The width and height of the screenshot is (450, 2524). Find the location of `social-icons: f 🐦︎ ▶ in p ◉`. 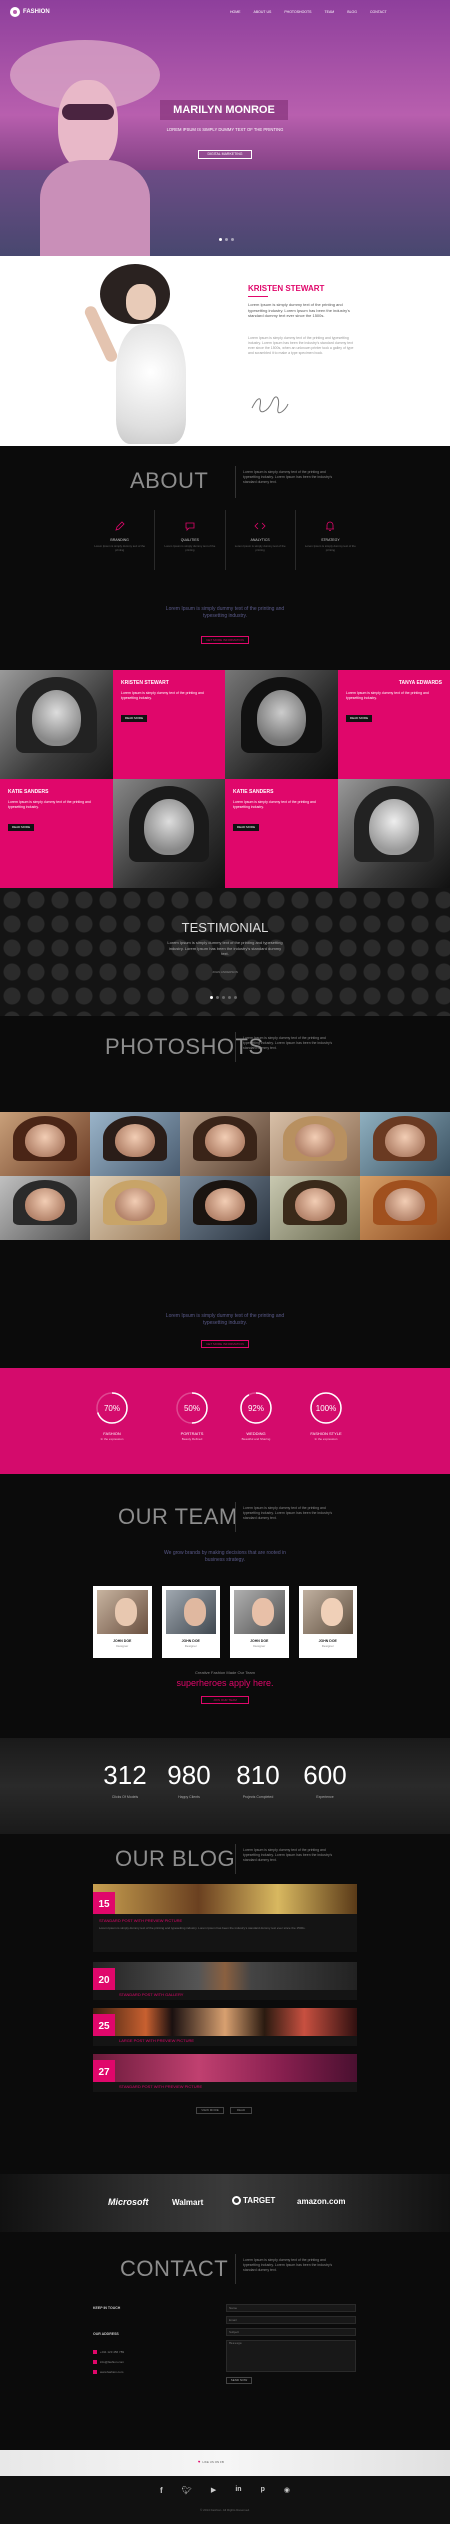

social-icons: f 🐦︎ ▶ in p ◉ is located at coordinates (225, 2490).